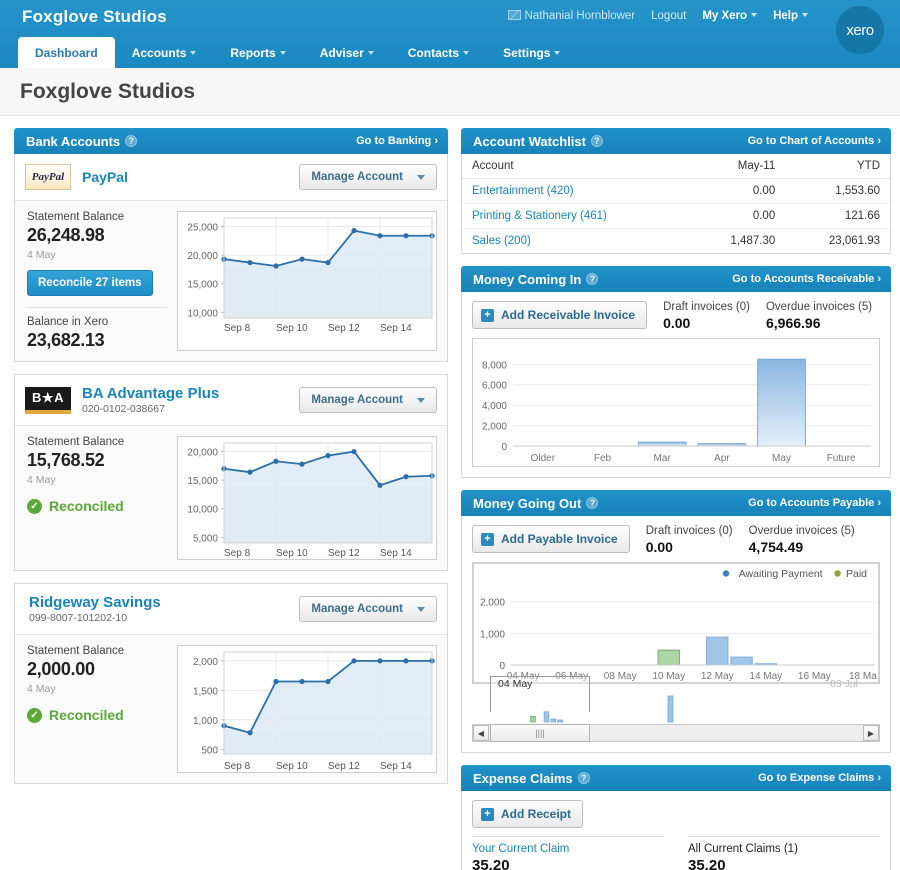 This screenshot has width=900, height=870. What do you see at coordinates (676, 813) in the screenshot?
I see `expense-claims-actions: + Add Receipt` at bounding box center [676, 813].